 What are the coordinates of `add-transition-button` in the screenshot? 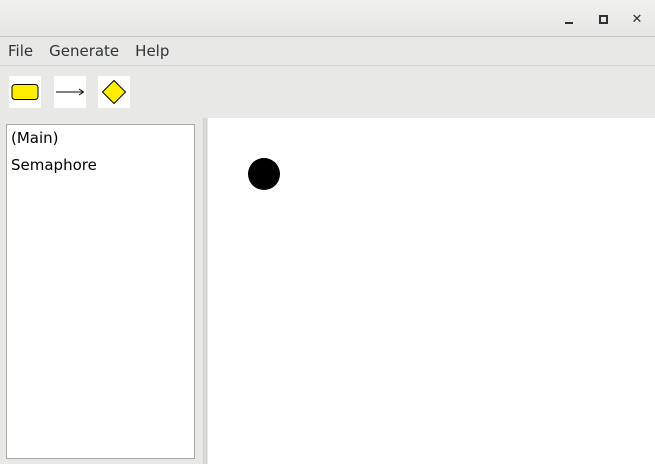 It's located at (70, 92).